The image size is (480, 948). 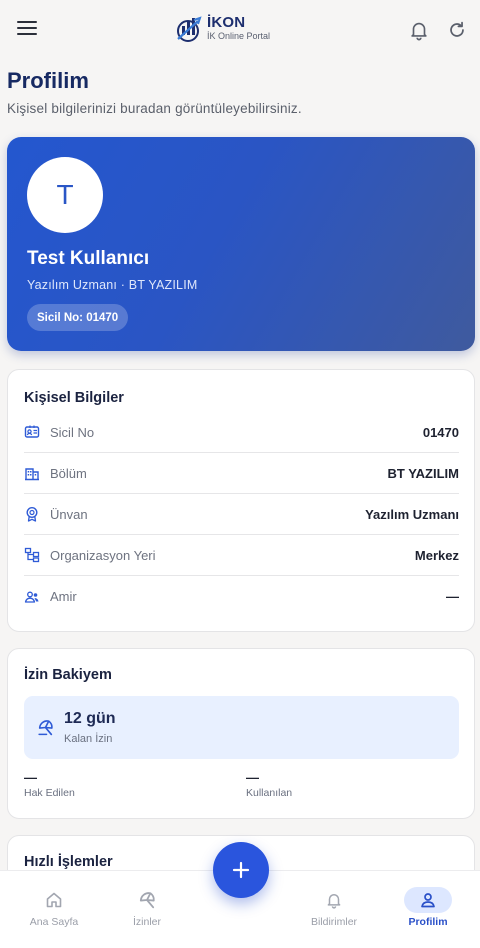 What do you see at coordinates (49, 793) in the screenshot?
I see `earned-leave-label: Hak Edilen` at bounding box center [49, 793].